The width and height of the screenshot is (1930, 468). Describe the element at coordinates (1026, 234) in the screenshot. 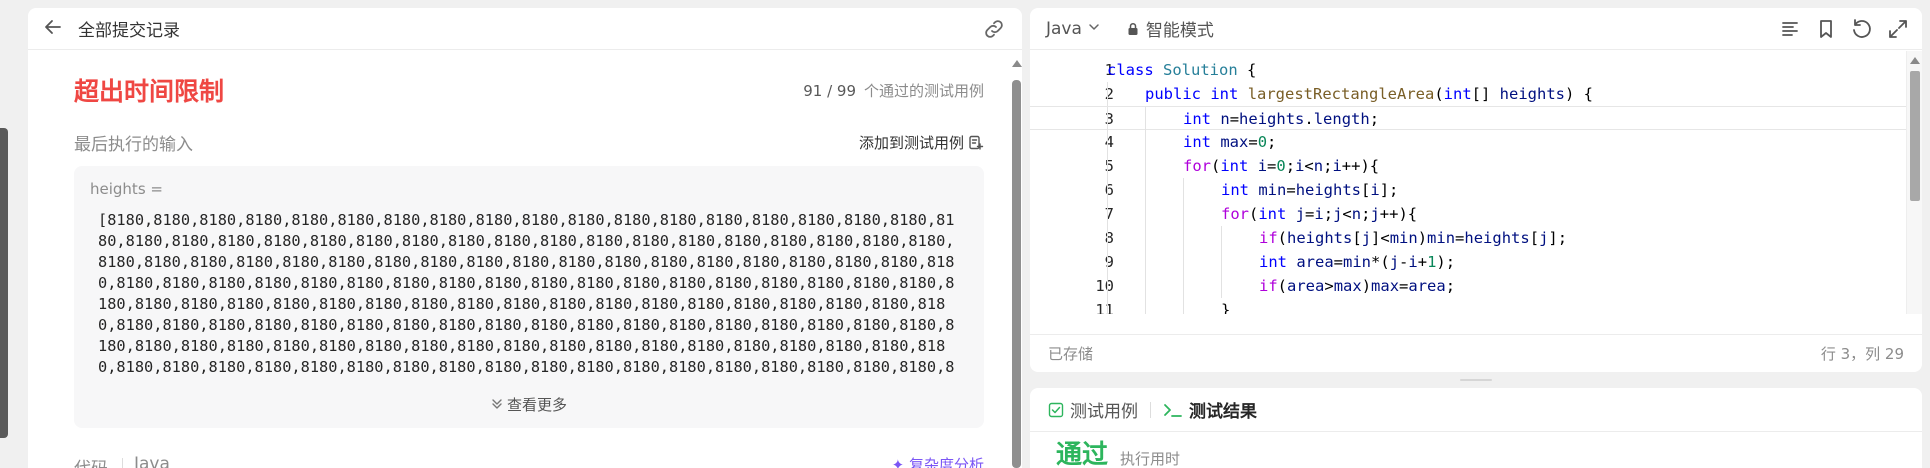

I see `vertical-splitter` at that location.